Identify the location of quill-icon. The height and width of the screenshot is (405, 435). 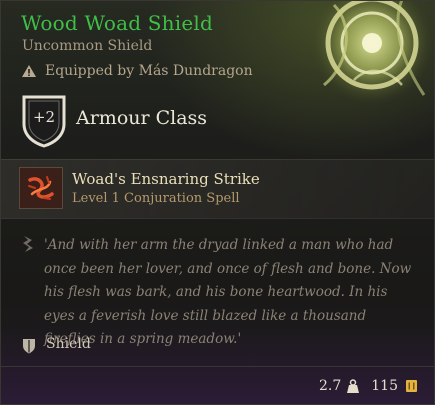
(28, 244).